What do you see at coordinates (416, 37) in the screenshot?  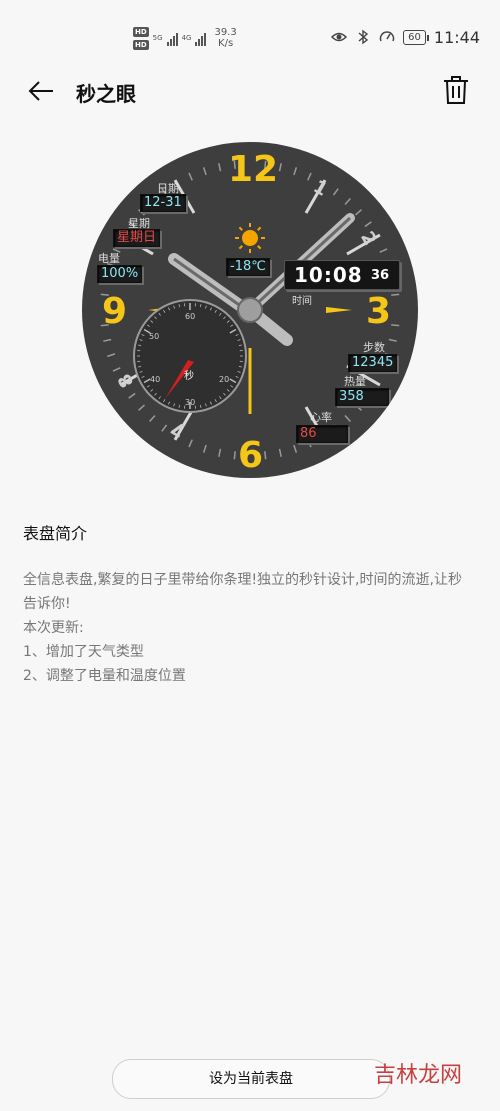 I see `battery-icon: 60` at bounding box center [416, 37].